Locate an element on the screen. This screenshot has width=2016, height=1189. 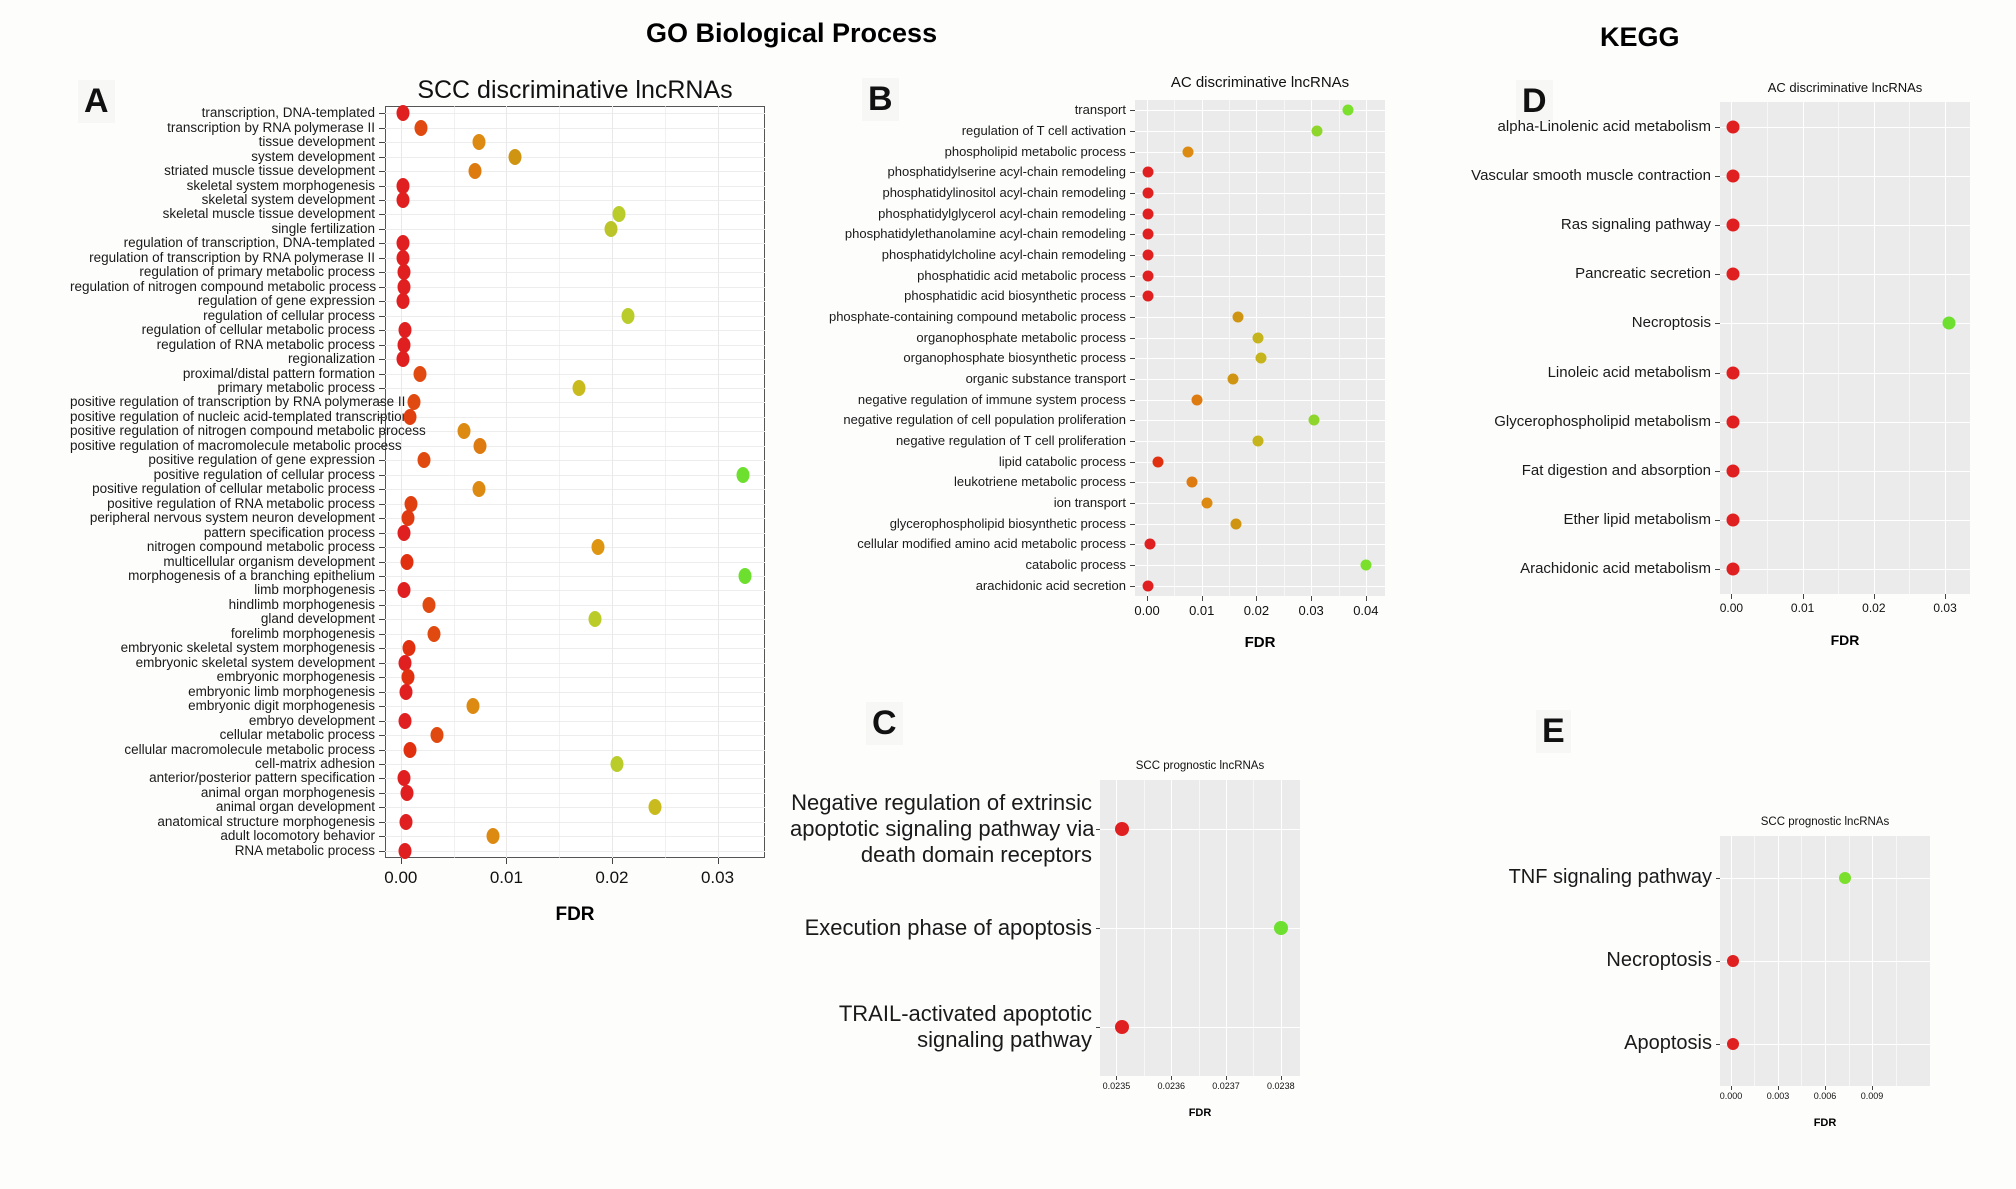
plot-b-panel is located at coordinates (1260, 348).